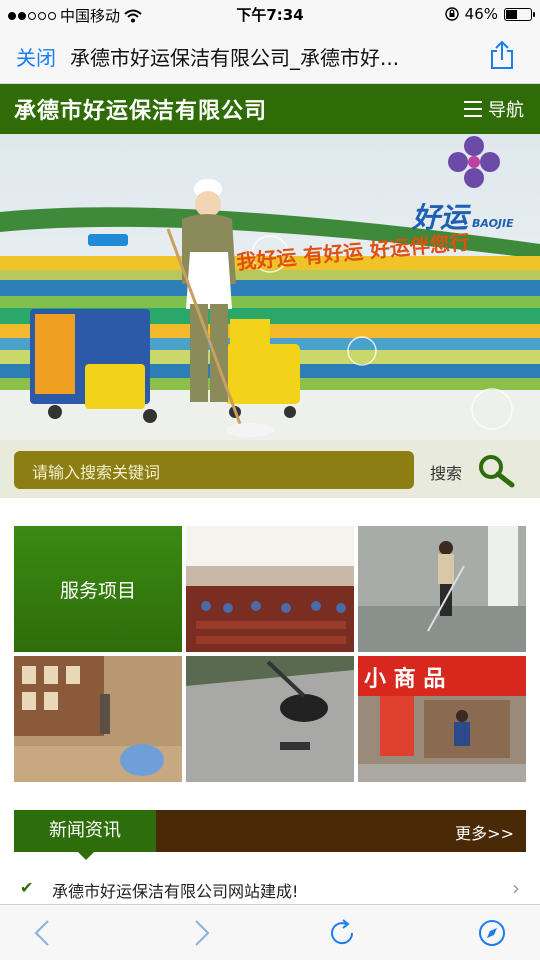 This screenshot has height=960, width=540. What do you see at coordinates (451, 14) in the screenshot?
I see `orientation-lock-icon` at bounding box center [451, 14].